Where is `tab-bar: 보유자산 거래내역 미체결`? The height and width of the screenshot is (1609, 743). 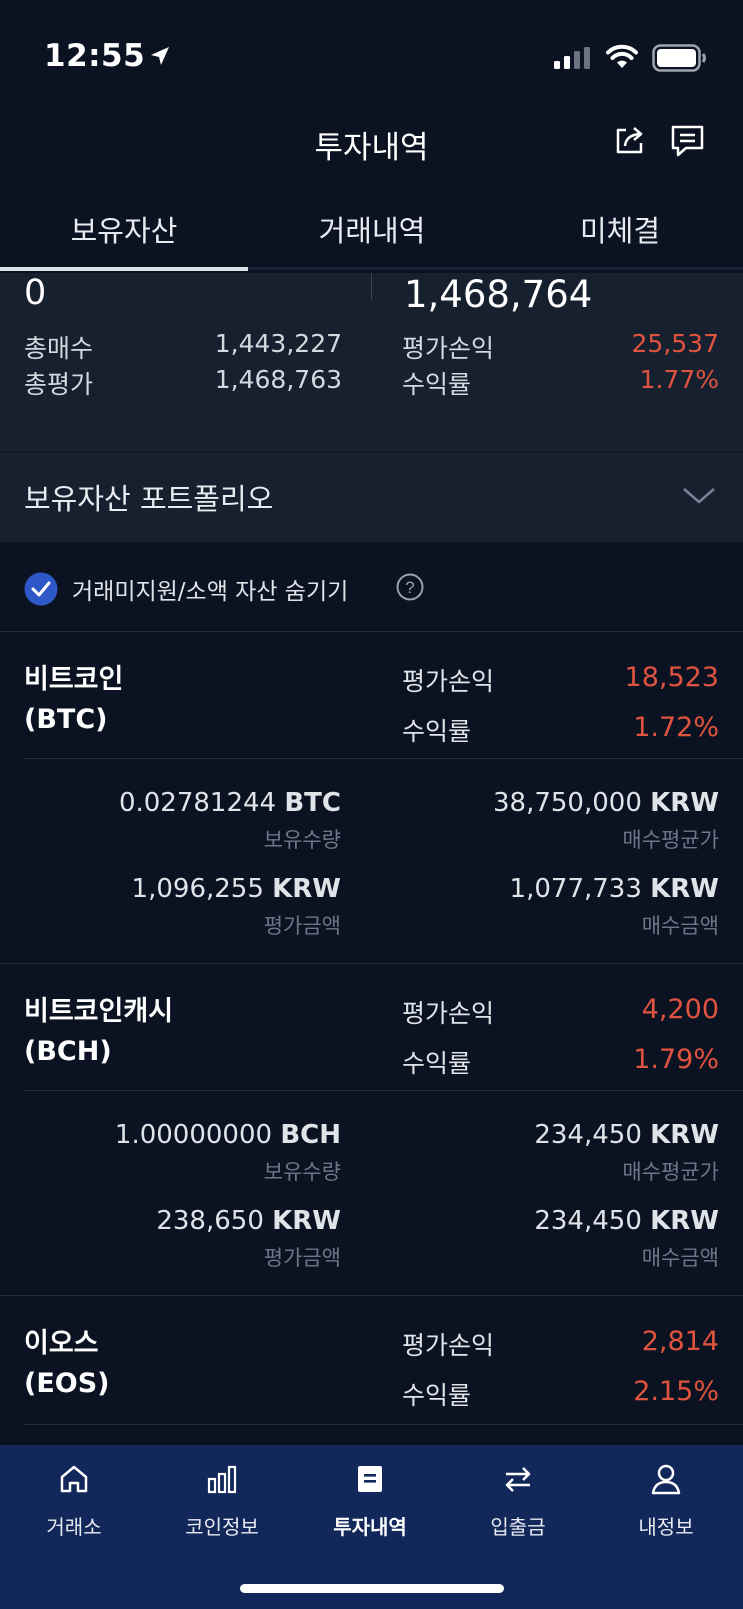 tab-bar: 보유자산 거래내역 미체결 is located at coordinates (371, 230).